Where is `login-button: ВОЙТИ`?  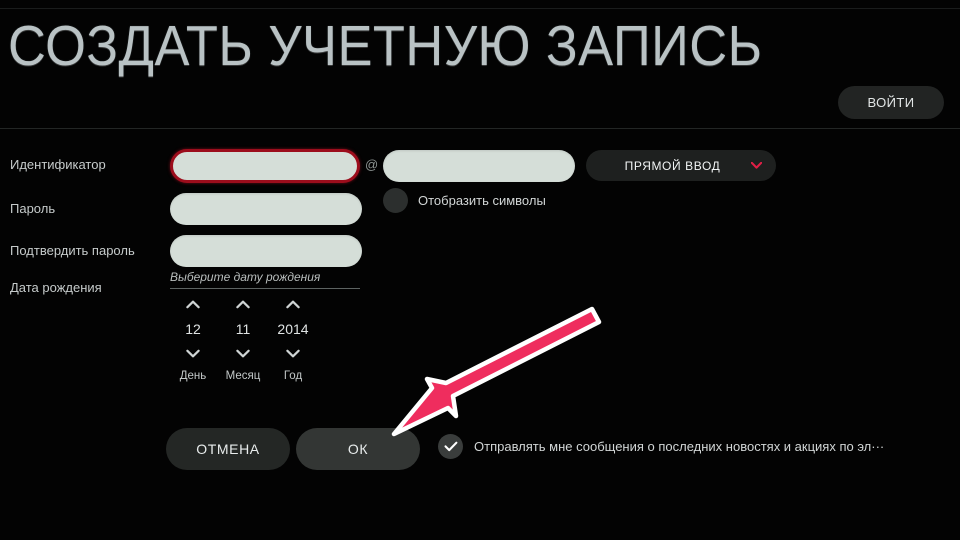 login-button: ВОЙТИ is located at coordinates (891, 102).